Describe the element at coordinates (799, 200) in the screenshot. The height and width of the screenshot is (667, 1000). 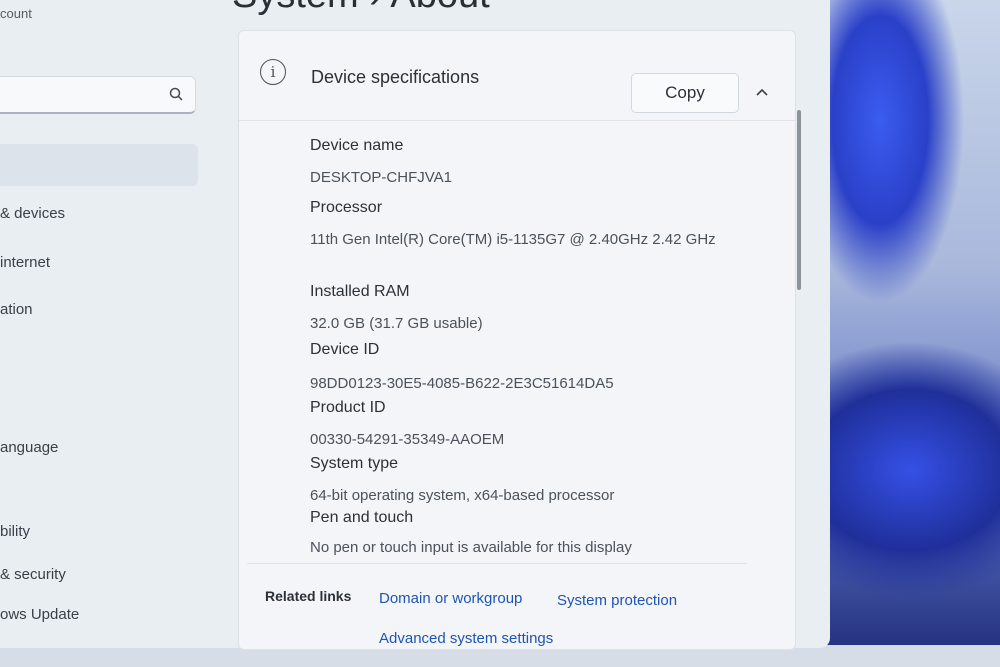
I see `scrollbar` at that location.